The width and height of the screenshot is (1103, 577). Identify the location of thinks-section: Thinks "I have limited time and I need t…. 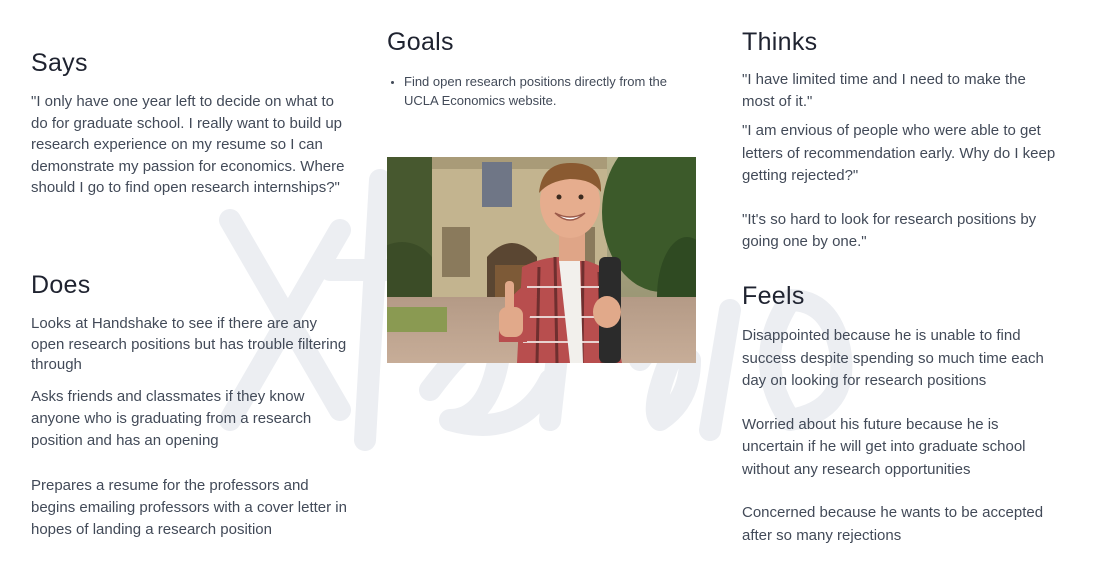
(902, 141).